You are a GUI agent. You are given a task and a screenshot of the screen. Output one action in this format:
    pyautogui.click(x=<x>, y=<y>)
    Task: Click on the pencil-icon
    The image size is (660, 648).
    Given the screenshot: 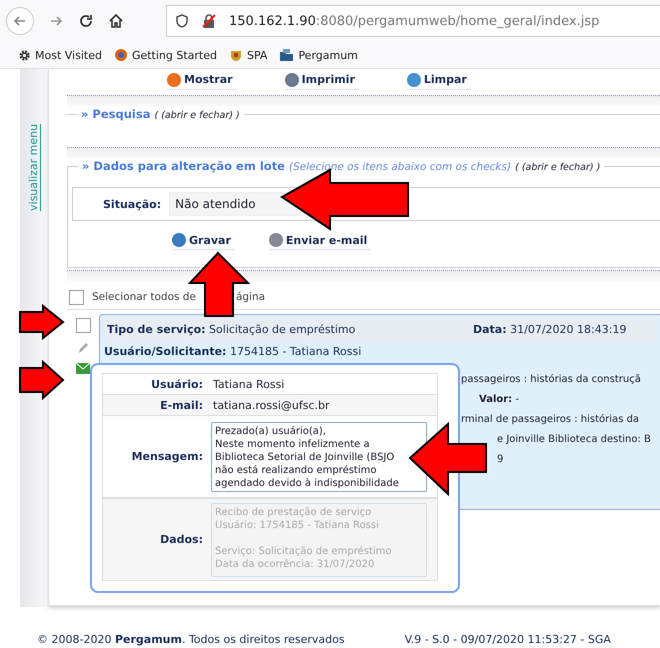 What is the action you would take?
    pyautogui.click(x=83, y=348)
    